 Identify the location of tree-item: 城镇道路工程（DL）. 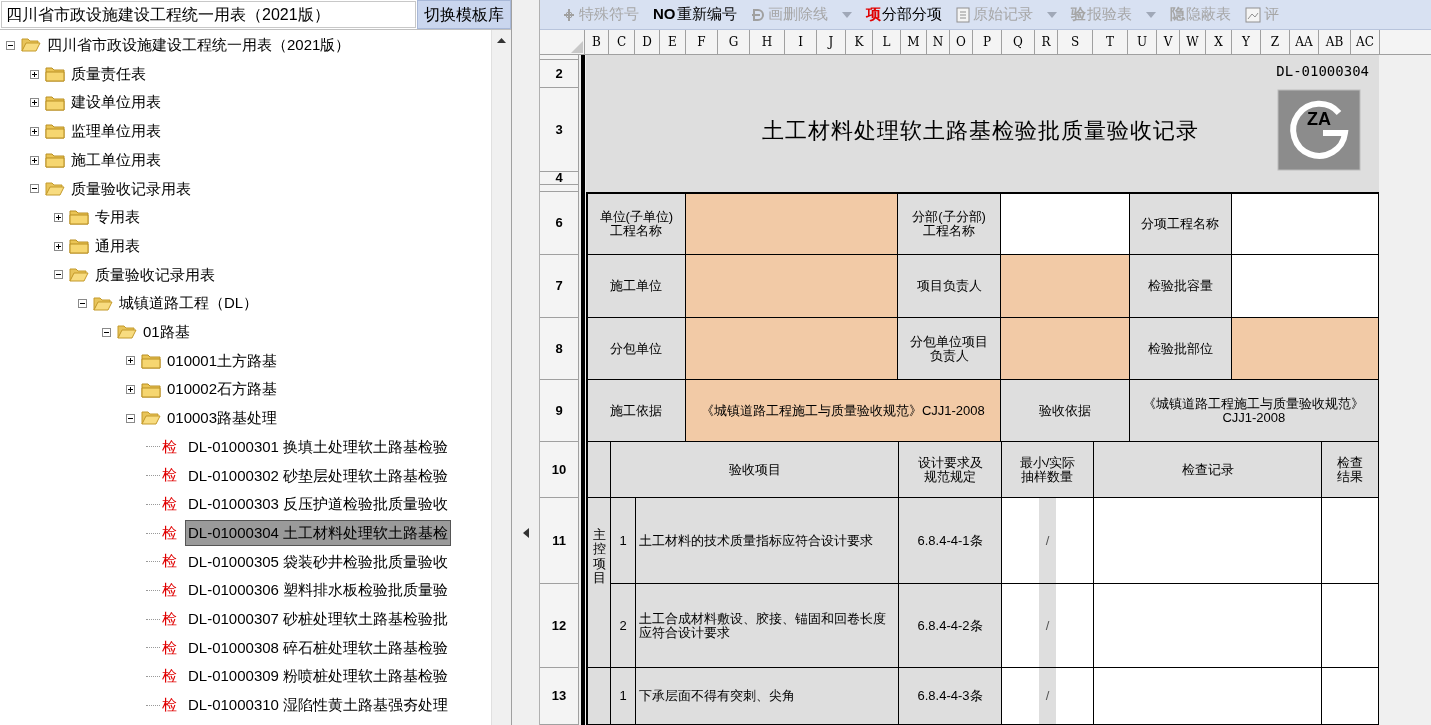
(189, 303).